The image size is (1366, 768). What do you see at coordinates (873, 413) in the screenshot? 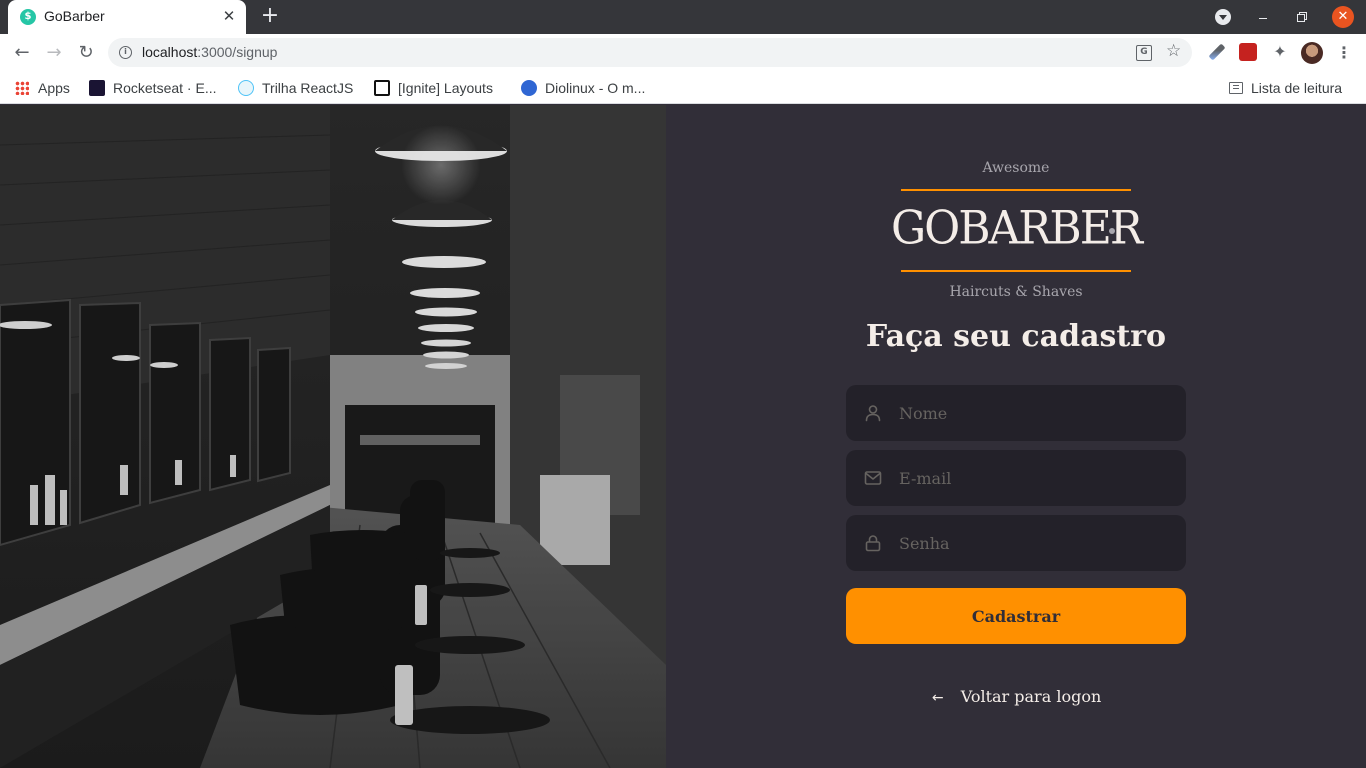
I see `user-icon` at bounding box center [873, 413].